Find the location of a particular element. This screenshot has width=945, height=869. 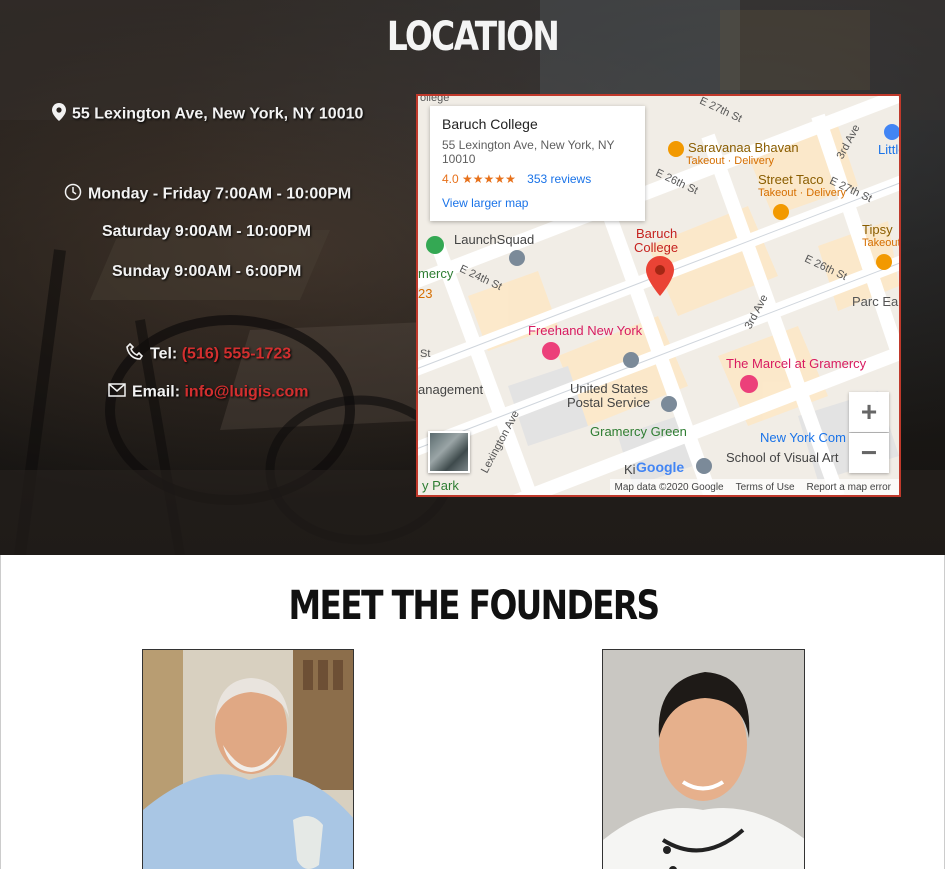

email-link: info@luigis.com is located at coordinates (246, 392).